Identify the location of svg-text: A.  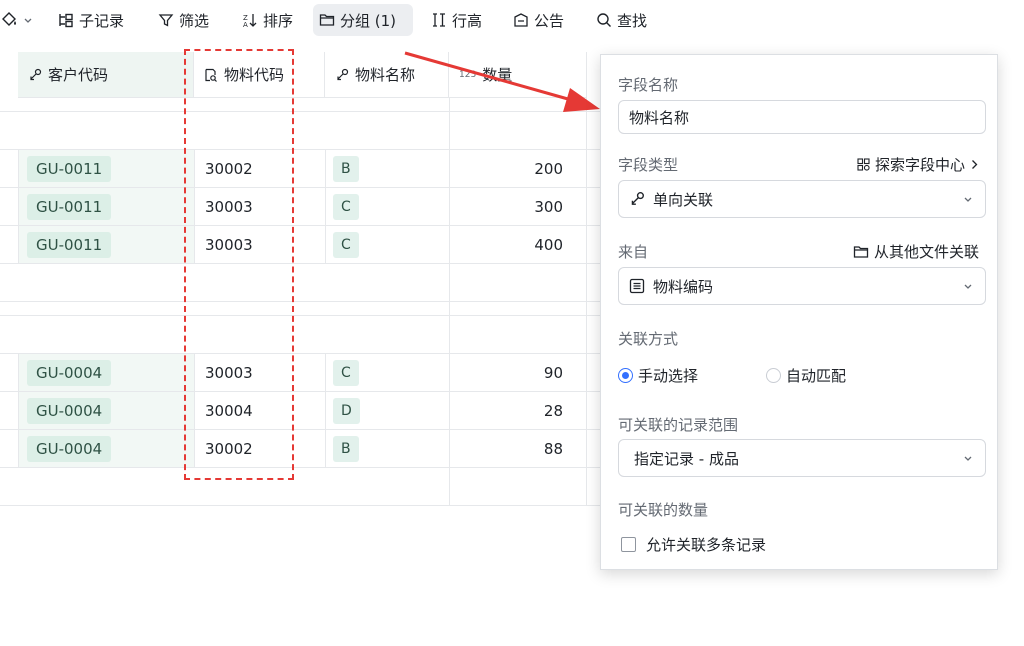
(245, 24).